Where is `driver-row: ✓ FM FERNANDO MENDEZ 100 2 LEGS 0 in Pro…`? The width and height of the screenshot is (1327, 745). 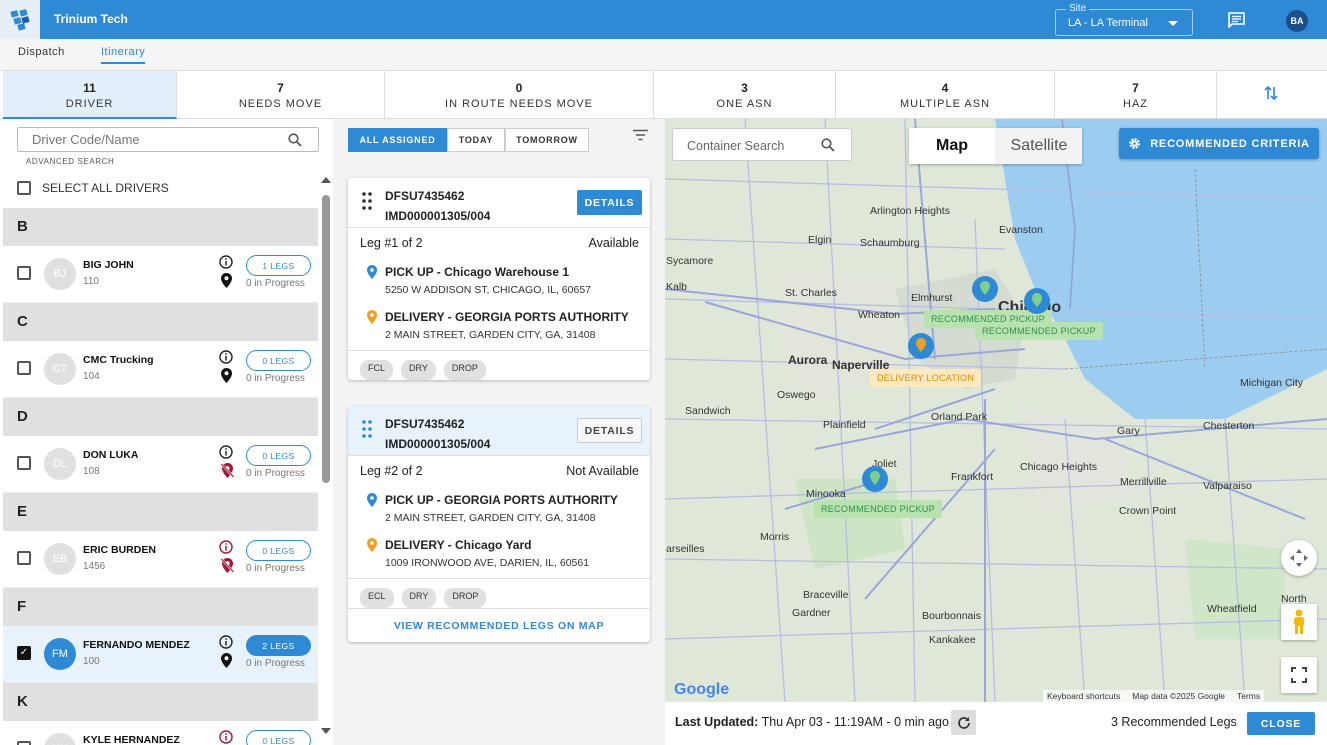 driver-row: ✓ FM FERNANDO MENDEZ 100 2 LEGS 0 in Pro… is located at coordinates (160, 654).